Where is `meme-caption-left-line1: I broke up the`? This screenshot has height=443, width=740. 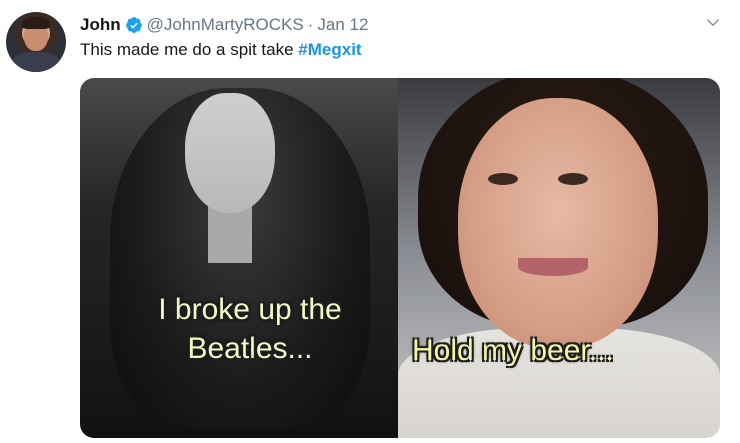
meme-caption-left-line1: I broke up the is located at coordinates (250, 309).